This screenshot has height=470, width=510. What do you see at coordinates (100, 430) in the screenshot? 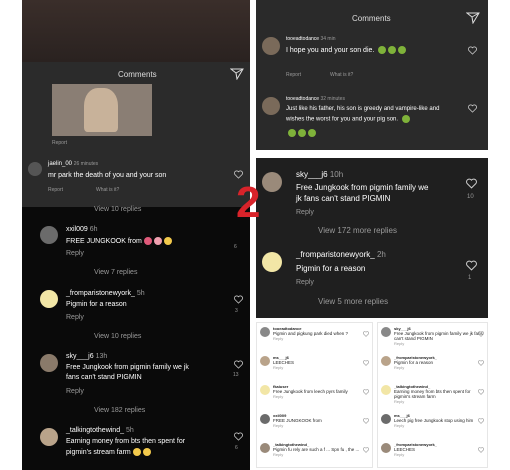
I see `comment-username: _talkingtothewind_ 5h` at bounding box center [100, 430].